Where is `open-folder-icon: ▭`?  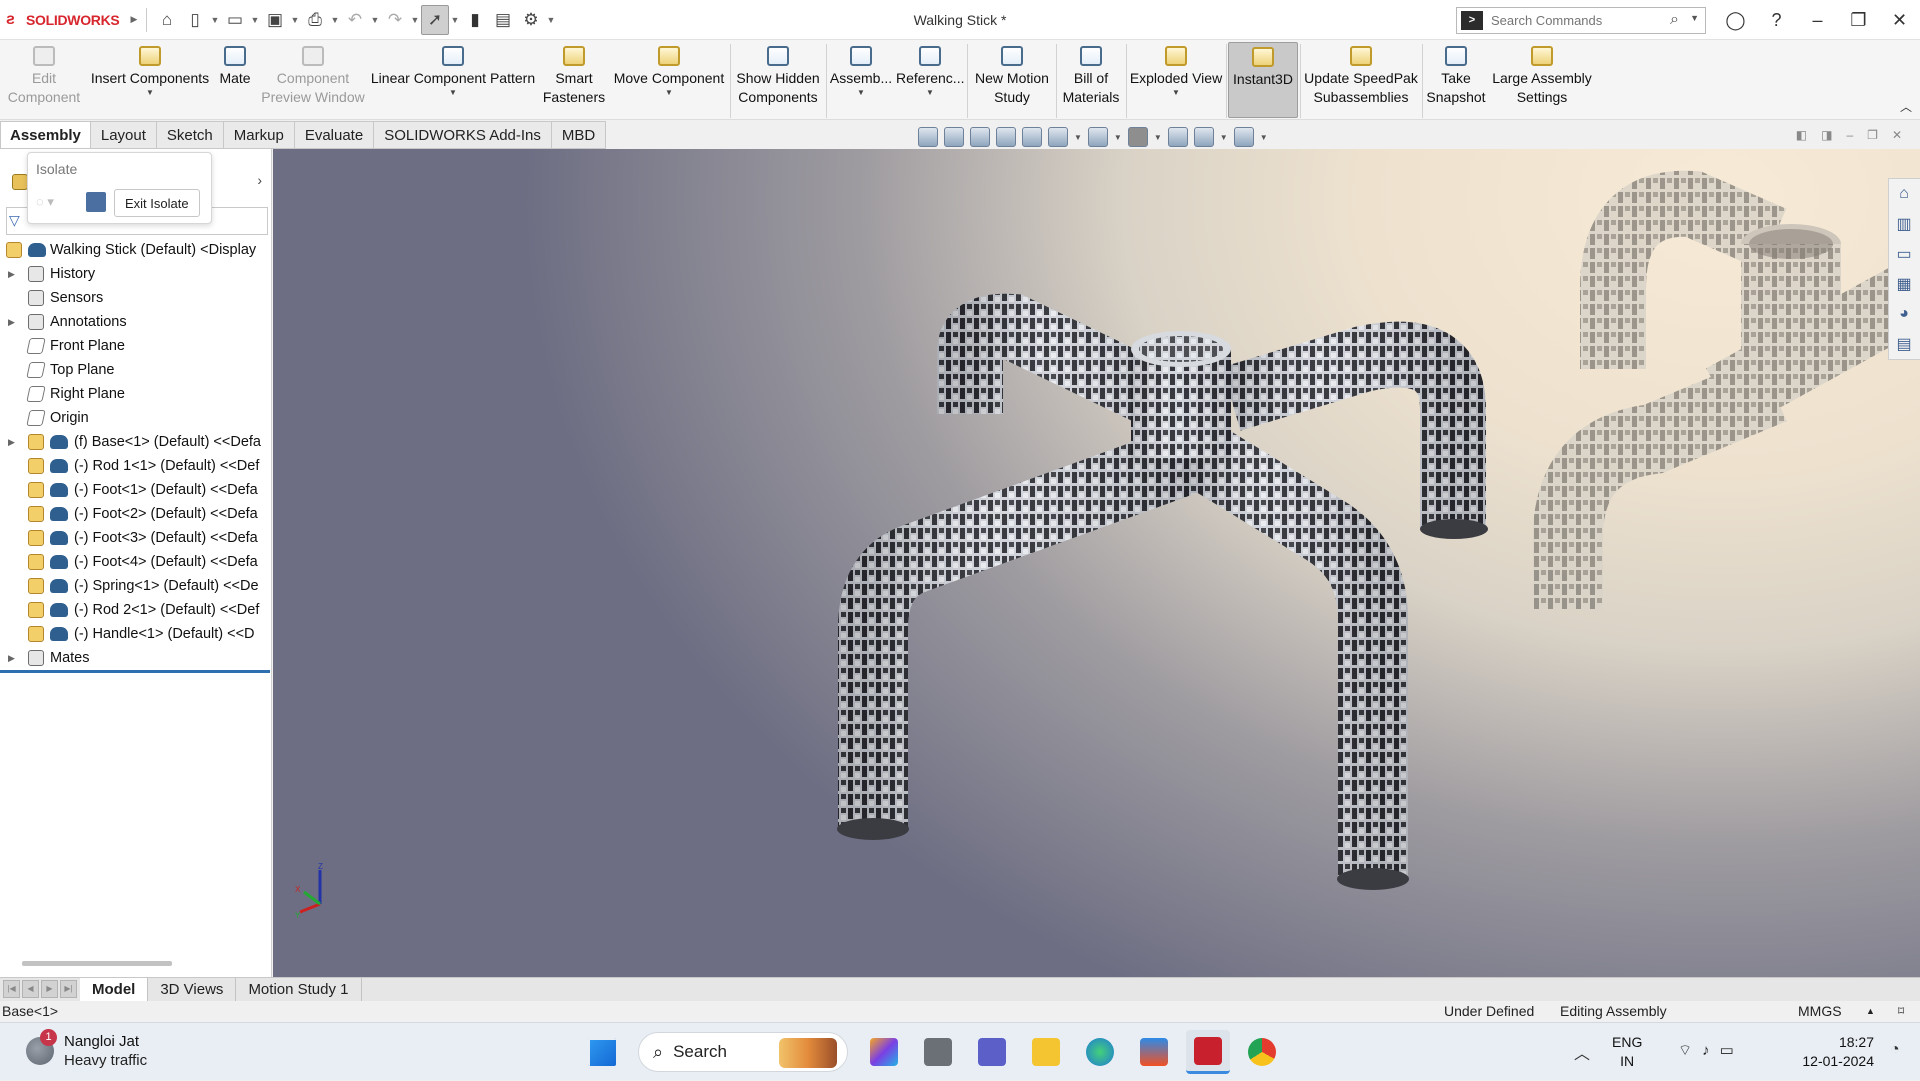 open-folder-icon: ▭ is located at coordinates (235, 20).